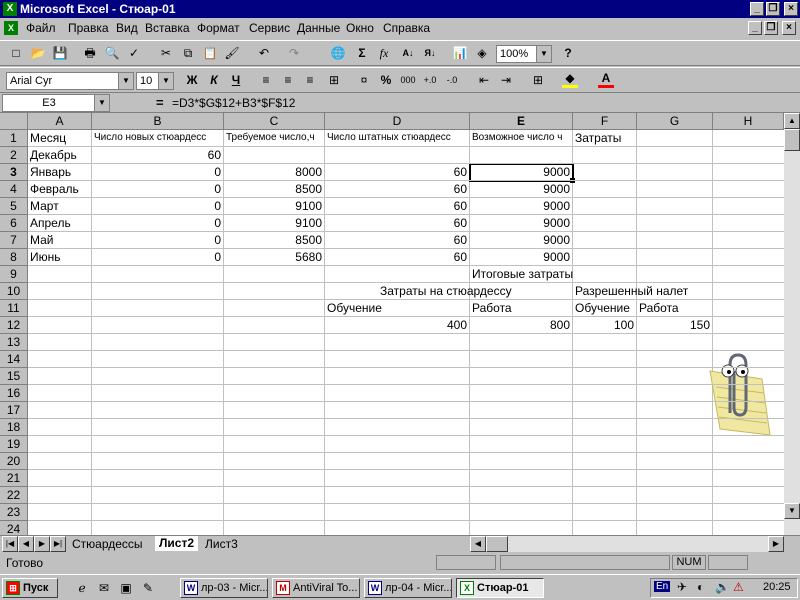 The height and width of the screenshot is (600, 800). What do you see at coordinates (524, 54) in the screenshot?
I see `zoom-select: 100% ▼` at bounding box center [524, 54].